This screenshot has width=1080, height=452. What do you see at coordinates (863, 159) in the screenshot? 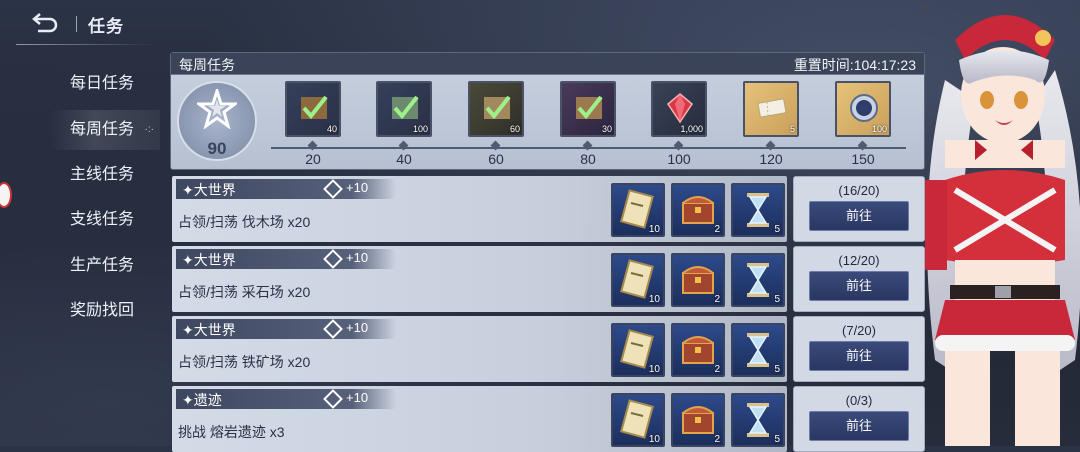
I see `tier-threshold: 150` at bounding box center [863, 159].